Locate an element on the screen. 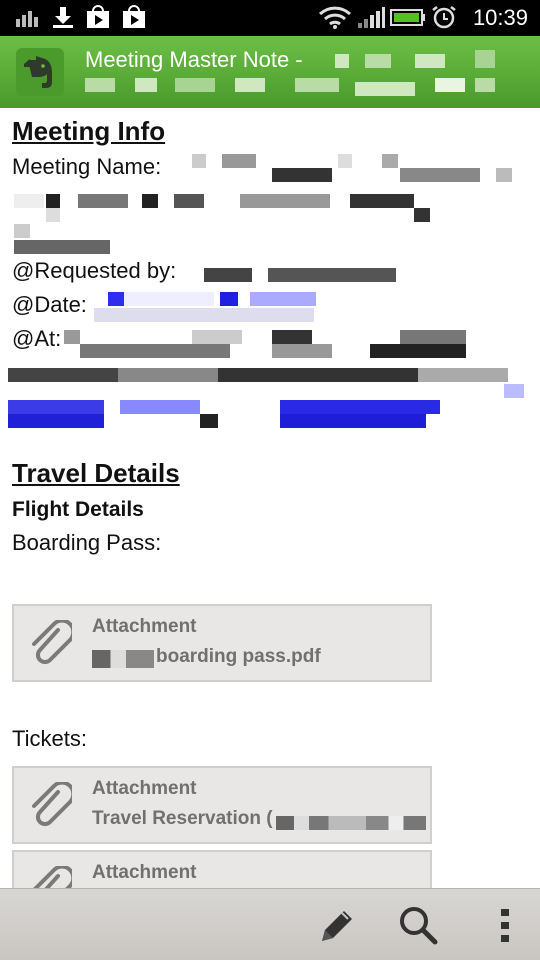 The height and width of the screenshot is (960, 540). redacted-filename-prefix is located at coordinates (123, 659).